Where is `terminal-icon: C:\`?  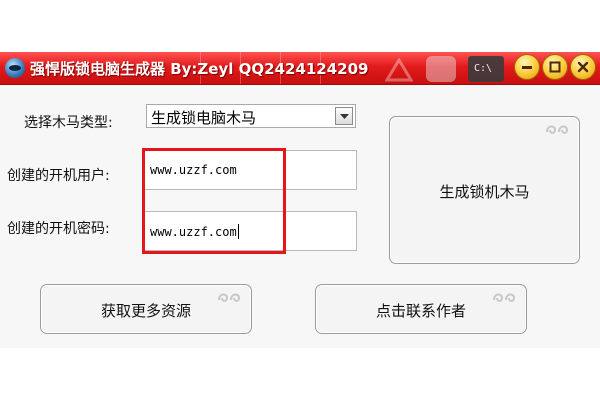 terminal-icon: C:\ is located at coordinates (486, 69).